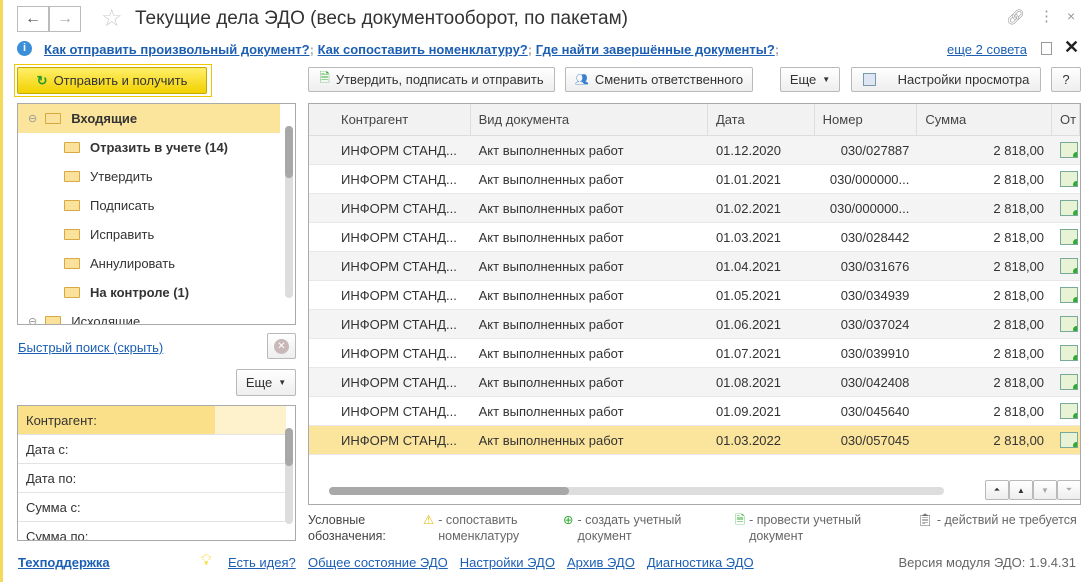 This screenshot has width=1084, height=582. What do you see at coordinates (748, 440) in the screenshot?
I see `table-cell: 01.03.2022` at bounding box center [748, 440].